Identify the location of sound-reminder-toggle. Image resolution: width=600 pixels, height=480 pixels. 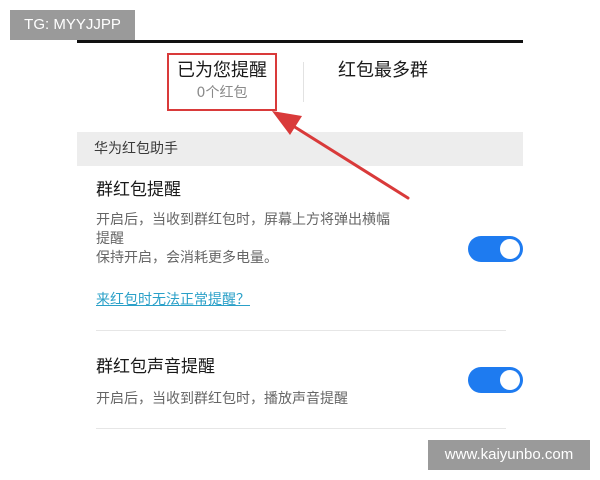
(495, 380).